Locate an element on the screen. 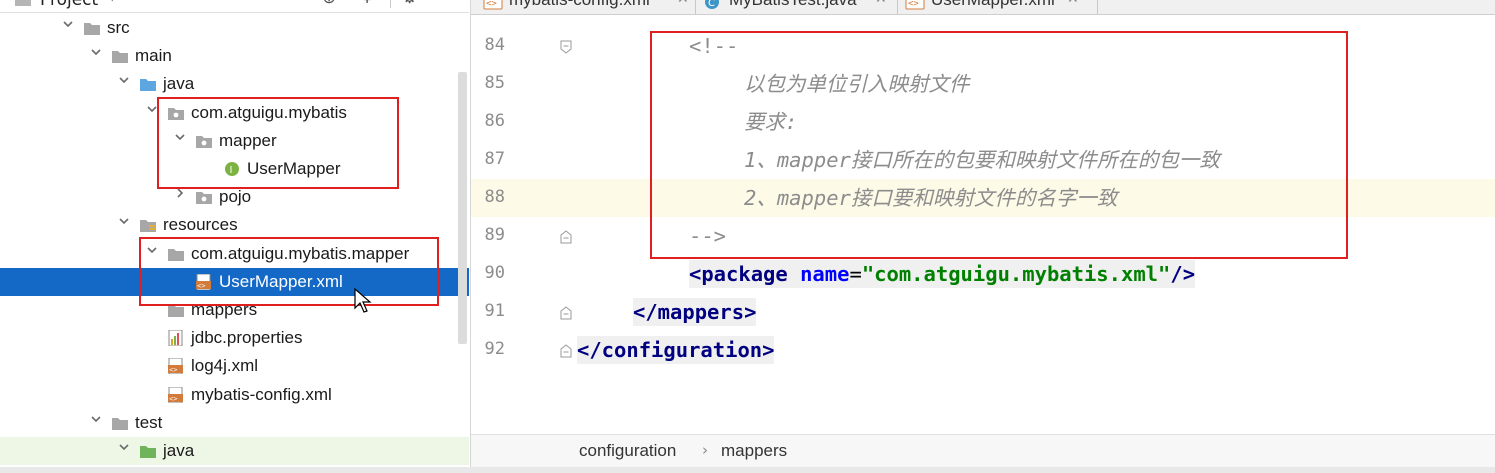  tree-item-mybatis-config-xml: <> mybatis-config.xml is located at coordinates (234, 395).